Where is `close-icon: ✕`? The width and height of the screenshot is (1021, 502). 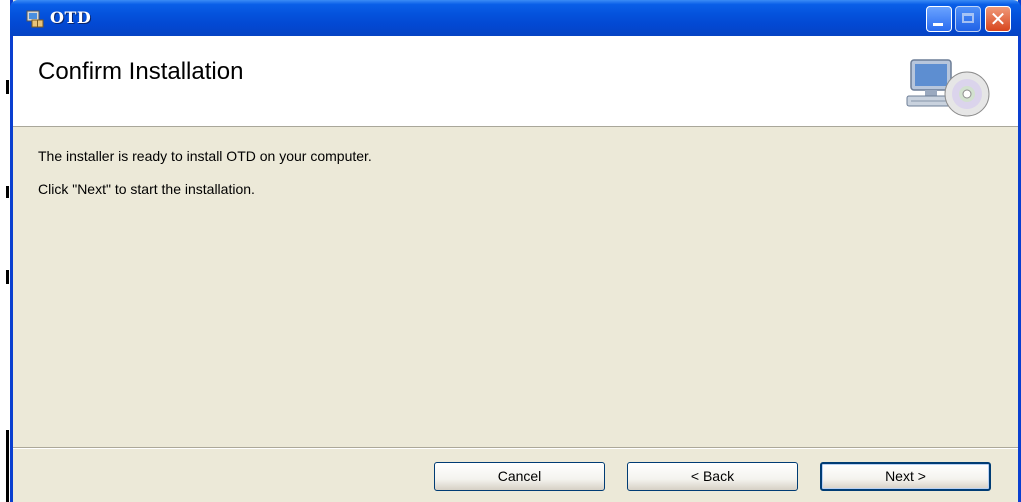 close-icon: ✕ is located at coordinates (998, 19).